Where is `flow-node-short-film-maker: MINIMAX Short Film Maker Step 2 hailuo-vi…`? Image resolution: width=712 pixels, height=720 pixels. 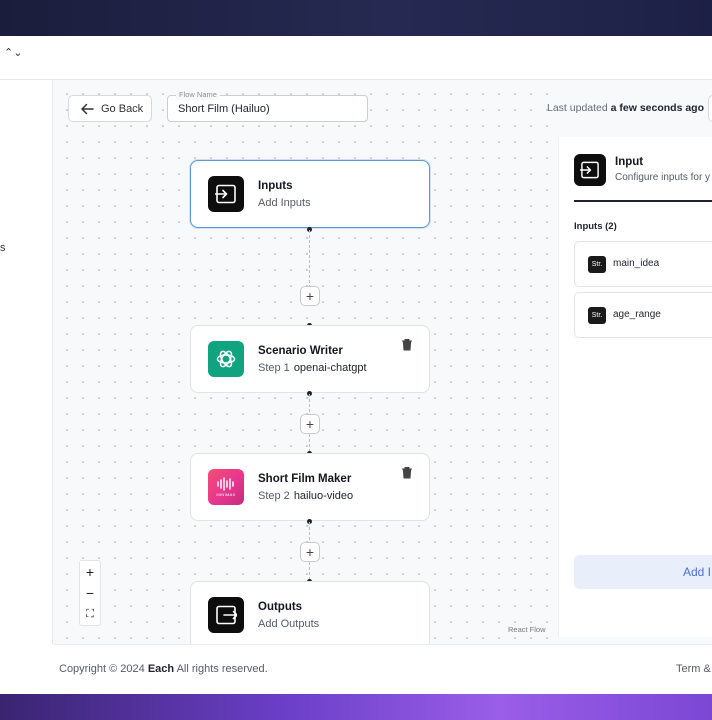
flow-node-short-film-maker: MINIMAX Short Film Maker Step 2 hailuo-vi… is located at coordinates (310, 487).